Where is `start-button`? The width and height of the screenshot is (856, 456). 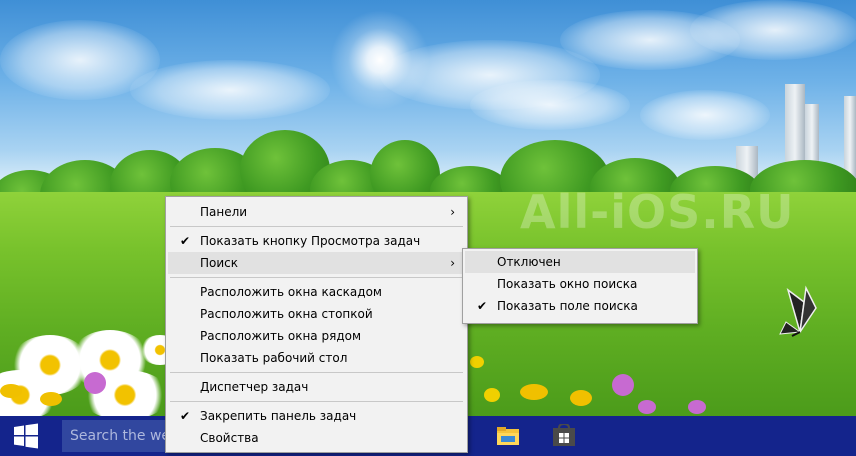 start-button is located at coordinates (26, 436).